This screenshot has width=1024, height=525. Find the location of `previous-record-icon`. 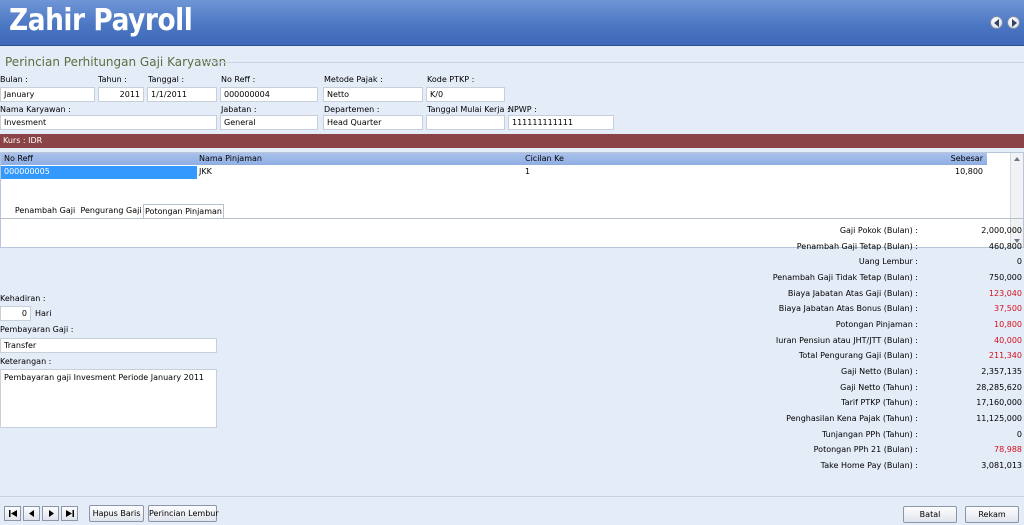

previous-record-icon is located at coordinates (31, 513).